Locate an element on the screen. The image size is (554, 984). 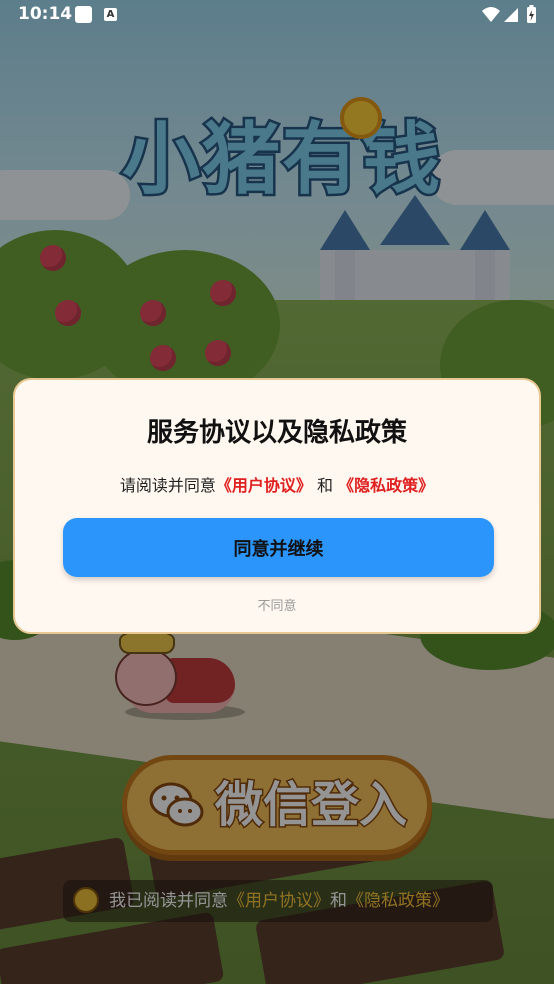
user-agreement-link: 《用户协议》 is located at coordinates (264, 485).